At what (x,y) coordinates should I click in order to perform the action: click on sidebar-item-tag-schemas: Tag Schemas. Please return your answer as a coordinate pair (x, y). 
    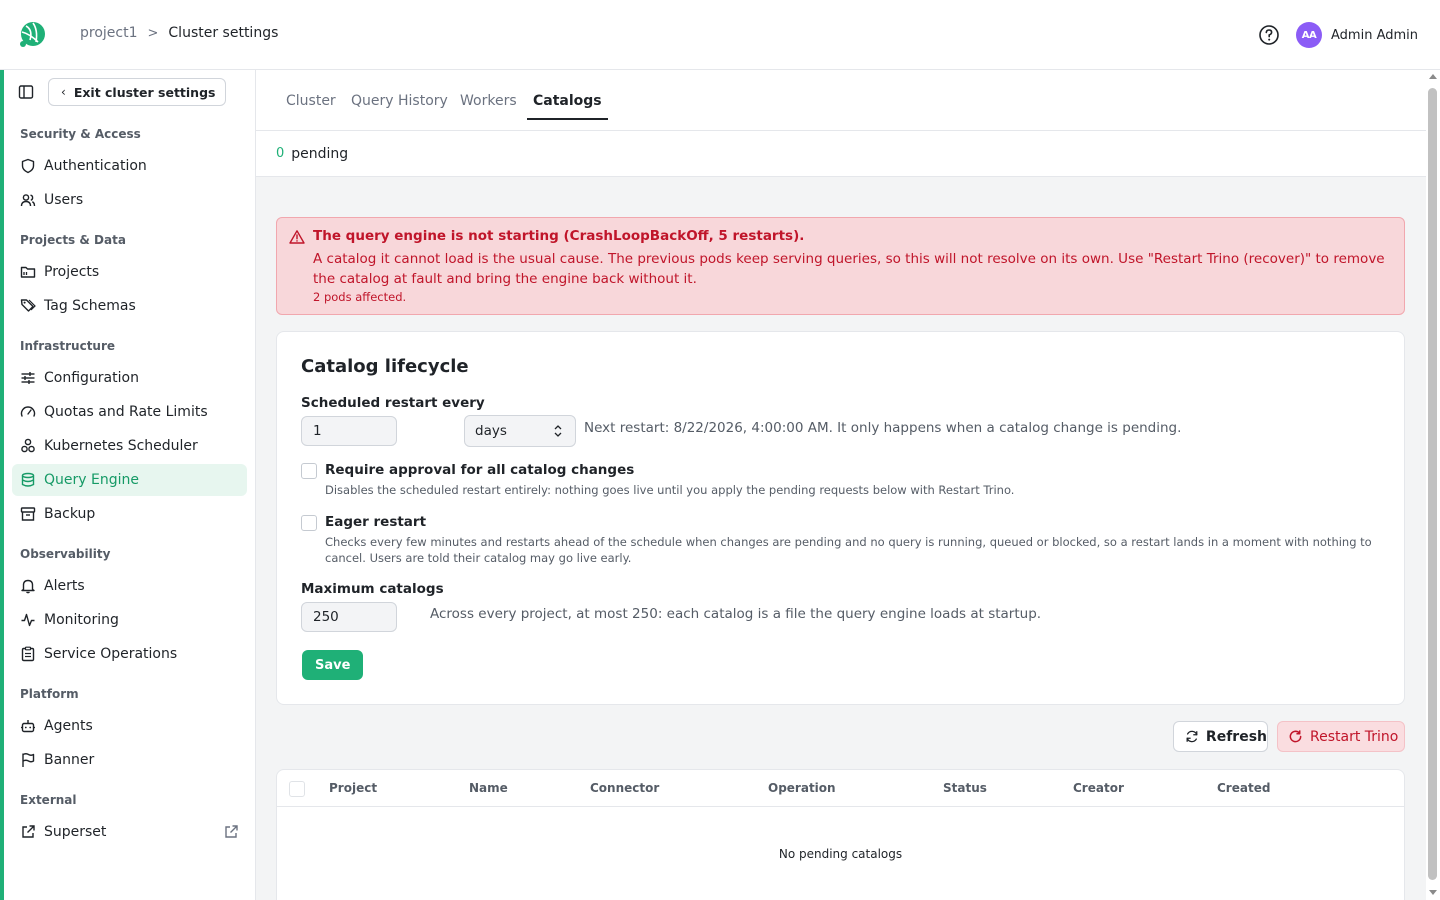
    Looking at the image, I should click on (129, 306).